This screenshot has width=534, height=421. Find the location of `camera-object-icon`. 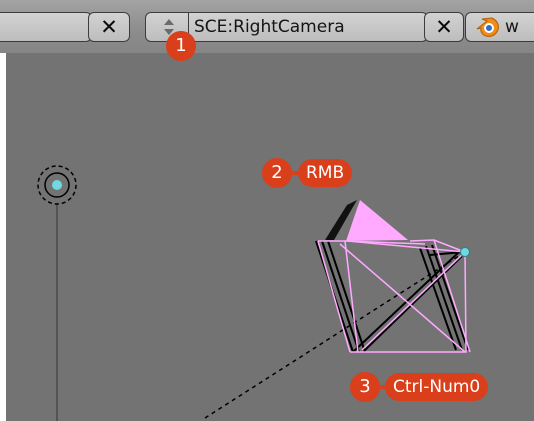

camera-object-icon is located at coordinates (393, 276).